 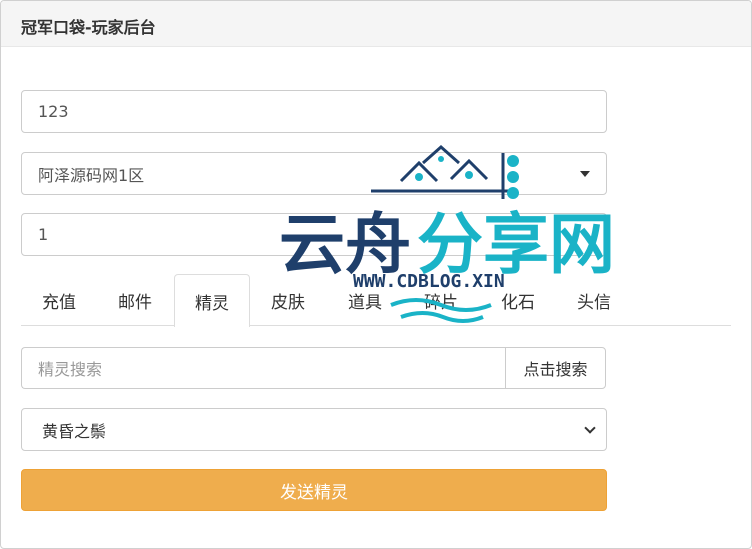 I want to click on tab-mail: 邮件, so click(x=135, y=300).